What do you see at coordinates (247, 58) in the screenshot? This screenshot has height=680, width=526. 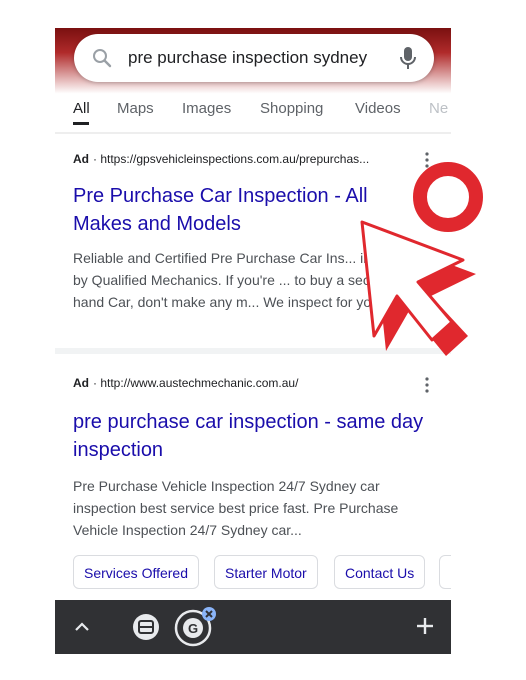 I see `search-input: pre purchase inspection sydney` at bounding box center [247, 58].